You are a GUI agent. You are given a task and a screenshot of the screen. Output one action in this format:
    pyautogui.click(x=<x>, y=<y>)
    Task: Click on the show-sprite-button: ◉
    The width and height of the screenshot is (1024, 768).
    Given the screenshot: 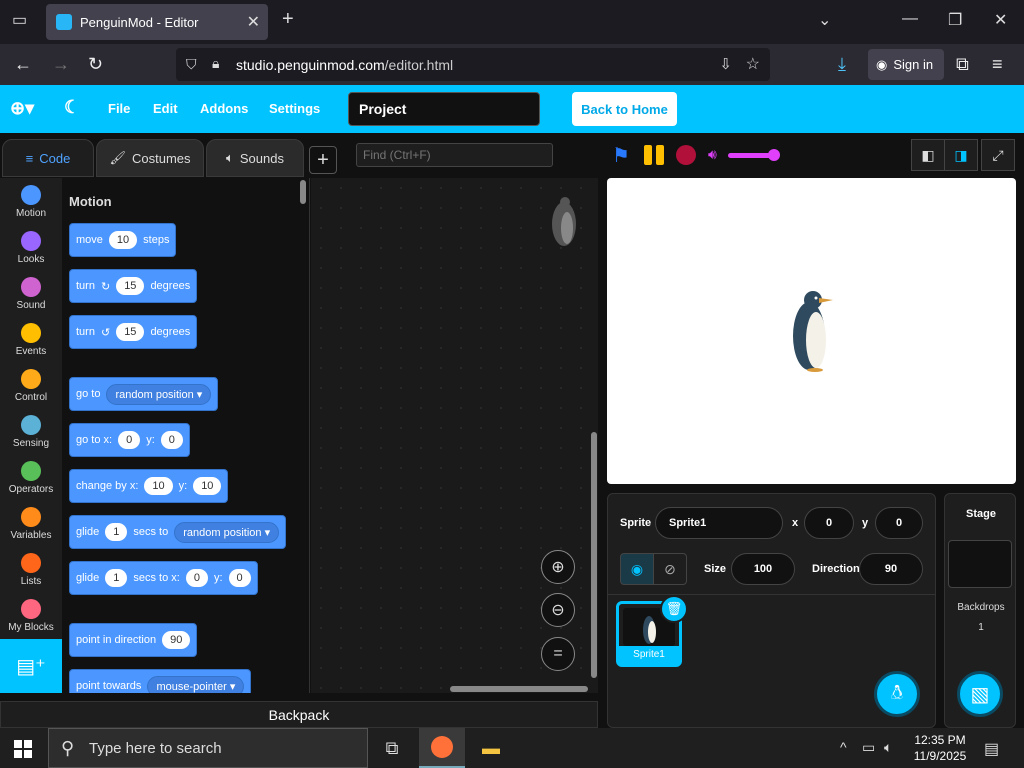 What is the action you would take?
    pyautogui.click(x=637, y=569)
    